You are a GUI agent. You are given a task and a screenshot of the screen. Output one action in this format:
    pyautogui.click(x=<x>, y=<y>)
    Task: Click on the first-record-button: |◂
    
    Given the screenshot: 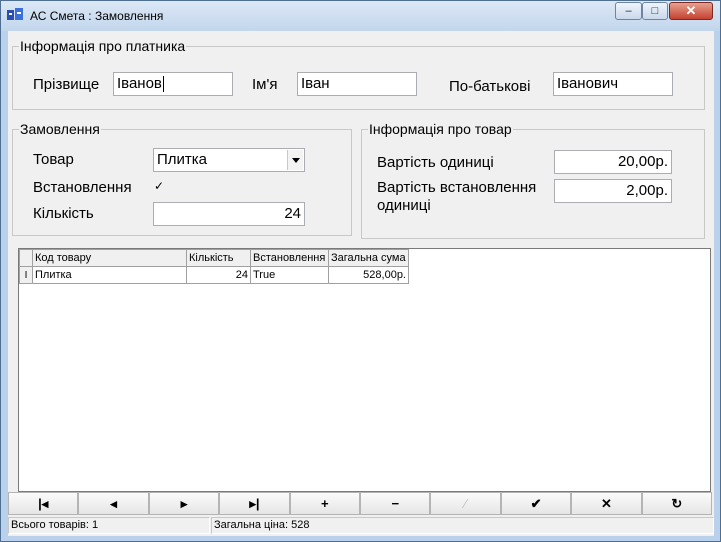 What is the action you would take?
    pyautogui.click(x=43, y=503)
    